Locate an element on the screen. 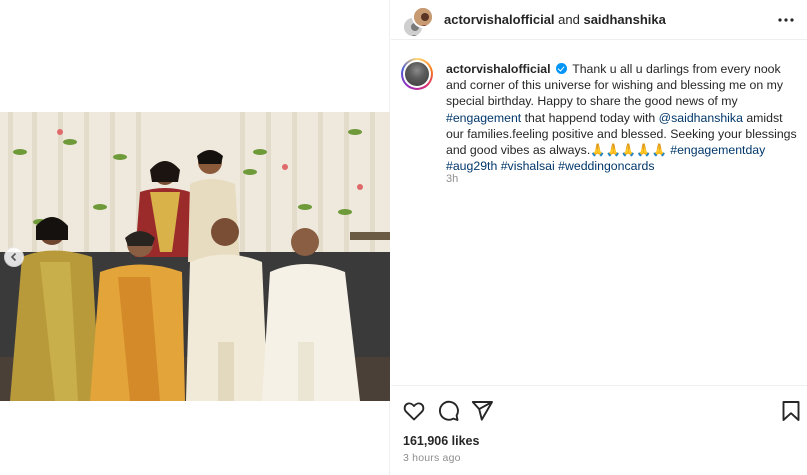 This screenshot has height=475, width=807. carousel-prev-button is located at coordinates (14, 257).